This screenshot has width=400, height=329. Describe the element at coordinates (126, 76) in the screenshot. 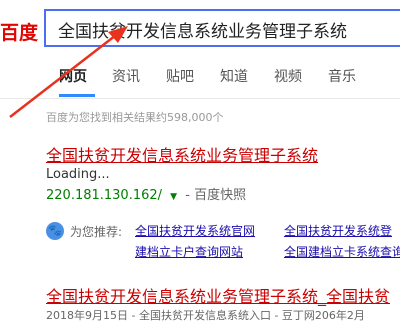

I see `tab-news: 资讯` at that location.